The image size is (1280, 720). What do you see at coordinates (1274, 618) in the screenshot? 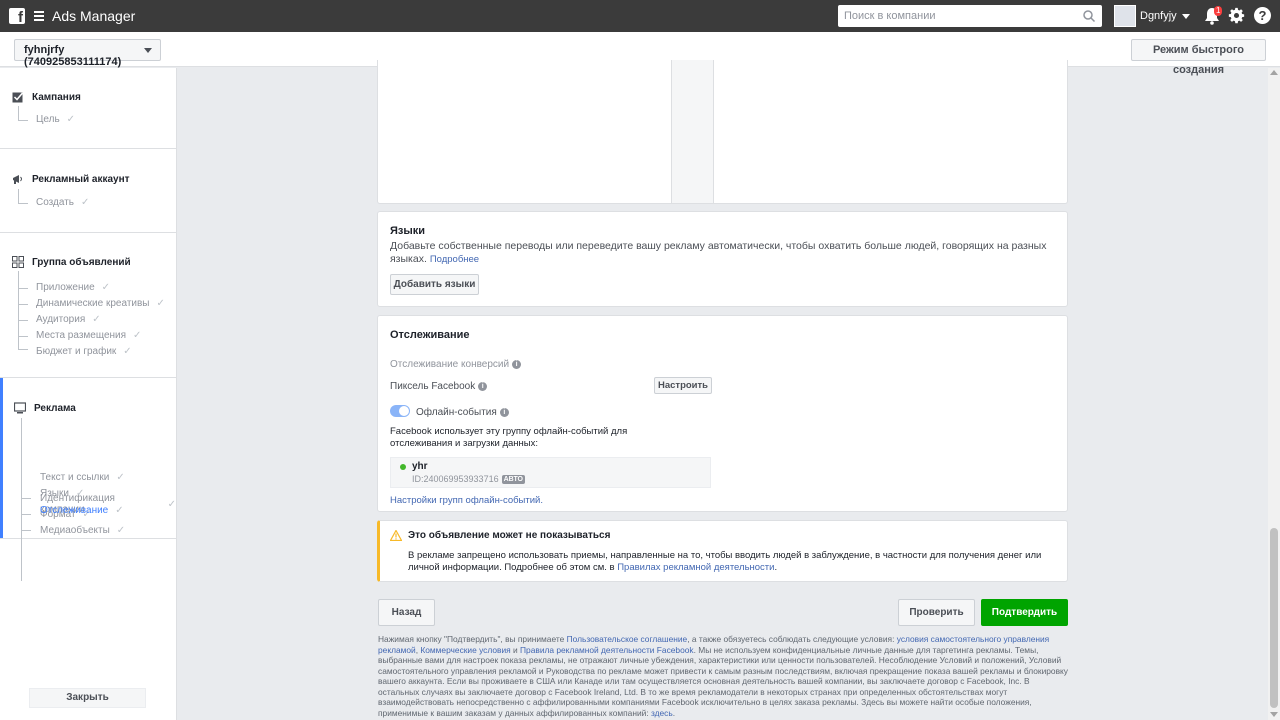
I see `scrollbar-thumb` at bounding box center [1274, 618].